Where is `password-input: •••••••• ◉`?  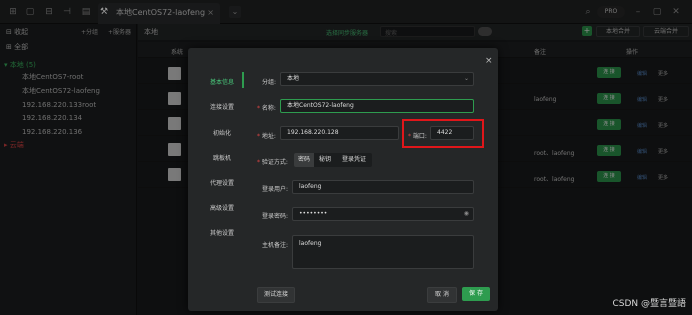
password-input: •••••••• ◉ is located at coordinates (383, 214).